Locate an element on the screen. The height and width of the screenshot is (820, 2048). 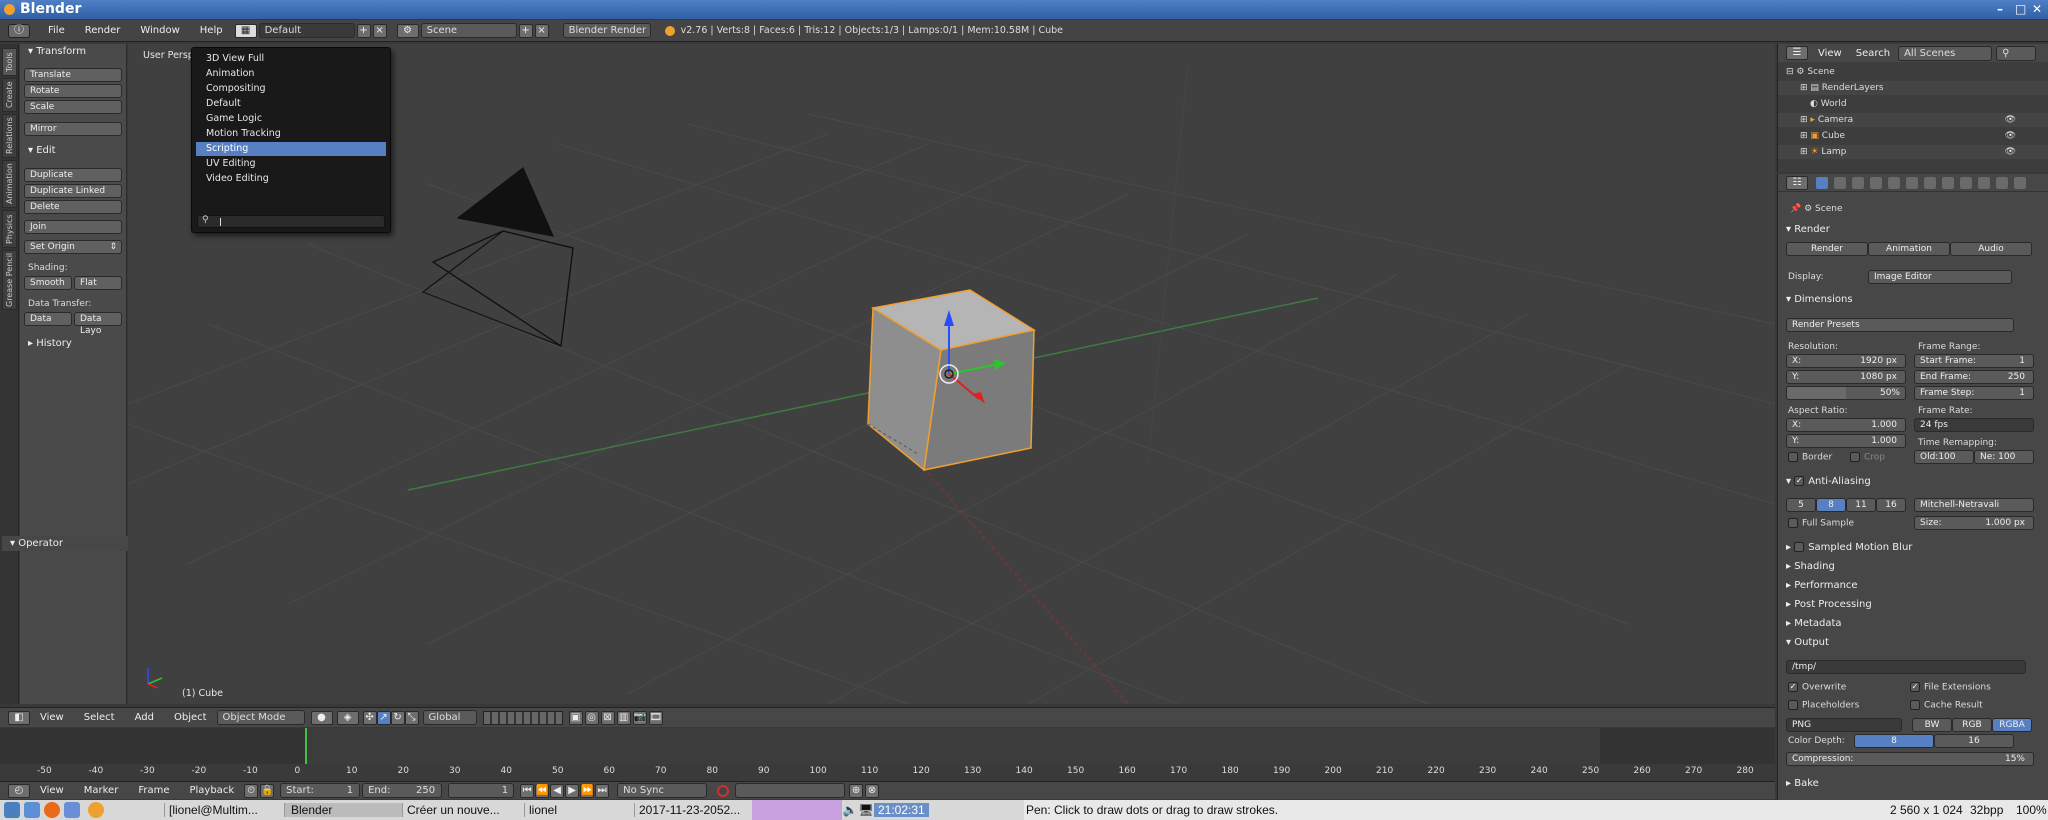
delete-button: Delete is located at coordinates (73, 207).